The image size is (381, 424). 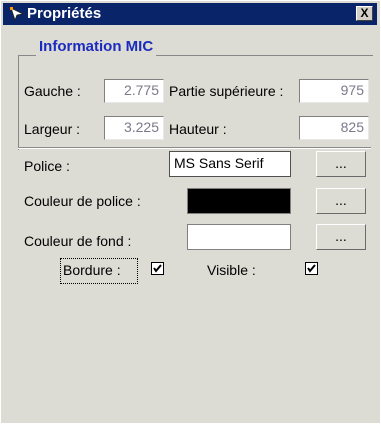 What do you see at coordinates (239, 237) in the screenshot?
I see `bg-color-swatch` at bounding box center [239, 237].